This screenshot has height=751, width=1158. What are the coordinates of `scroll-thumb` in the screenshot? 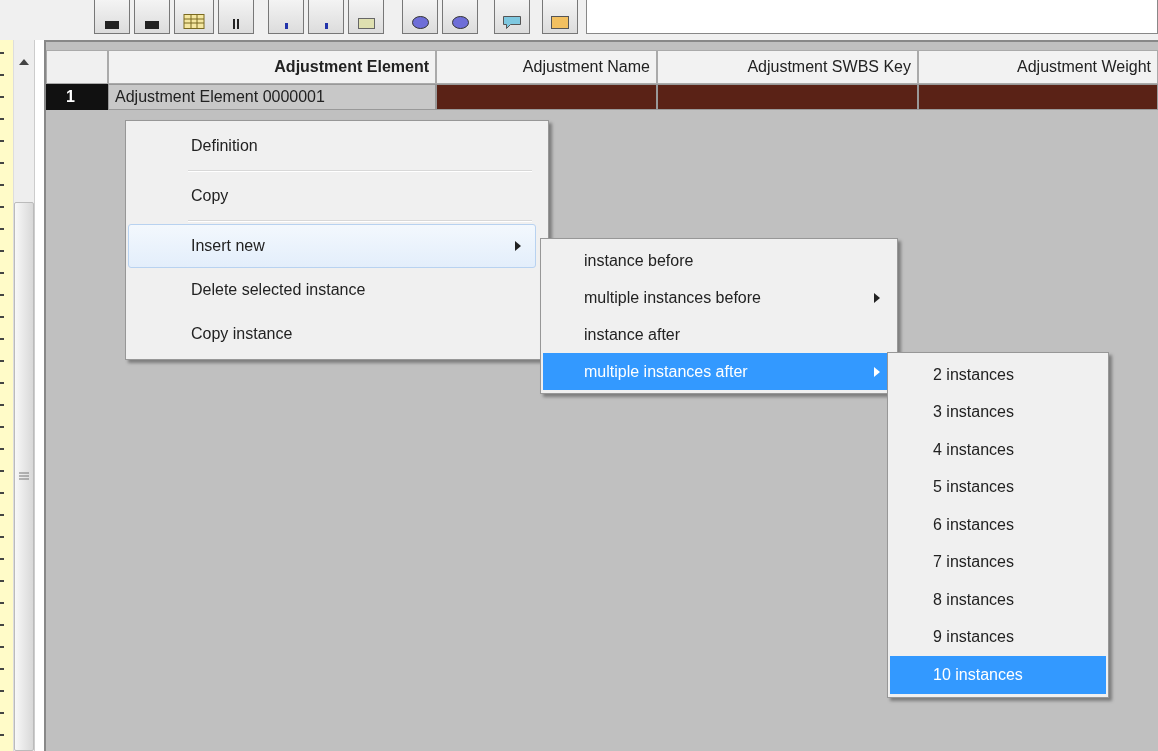 It's located at (23, 476).